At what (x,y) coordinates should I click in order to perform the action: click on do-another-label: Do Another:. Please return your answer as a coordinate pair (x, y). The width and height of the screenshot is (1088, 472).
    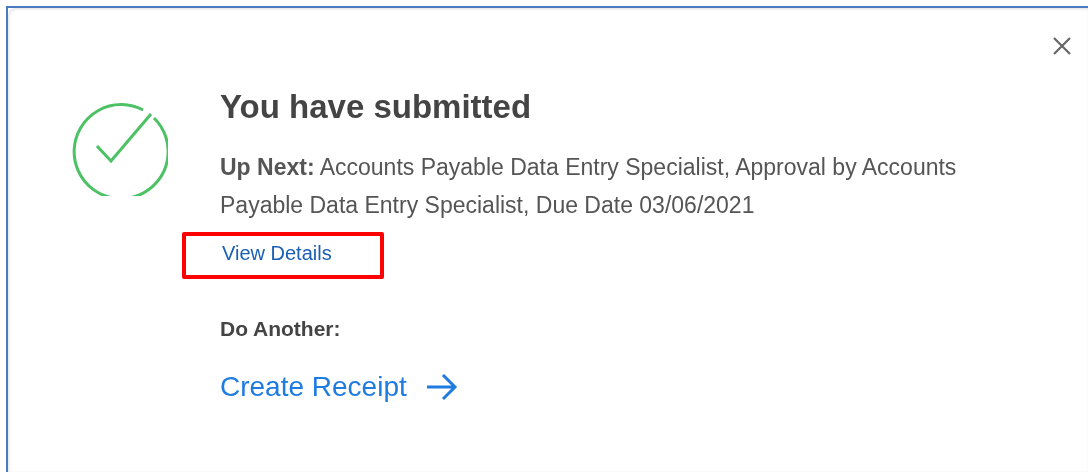
    Looking at the image, I should click on (280, 329).